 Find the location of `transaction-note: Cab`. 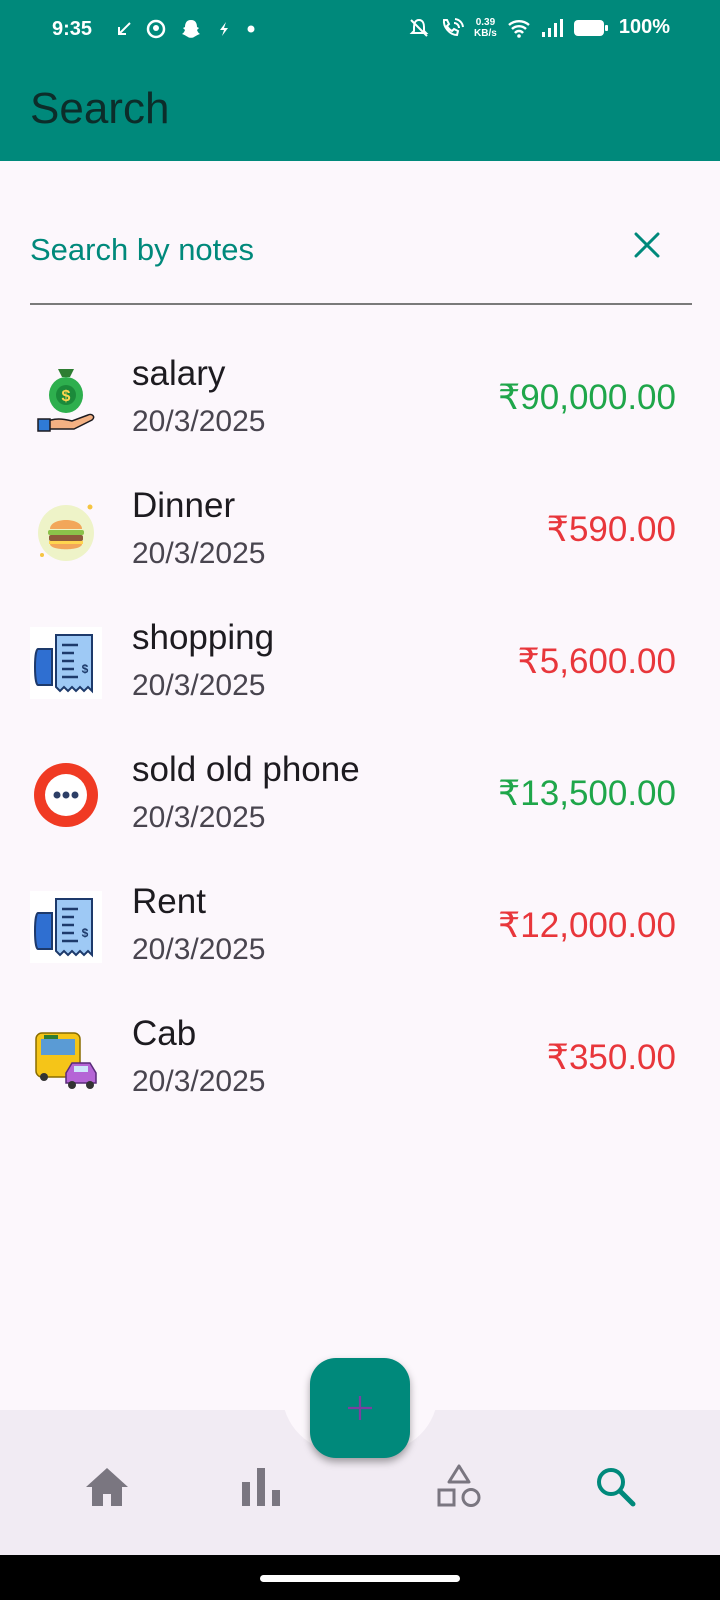

transaction-note: Cab is located at coordinates (164, 1033).